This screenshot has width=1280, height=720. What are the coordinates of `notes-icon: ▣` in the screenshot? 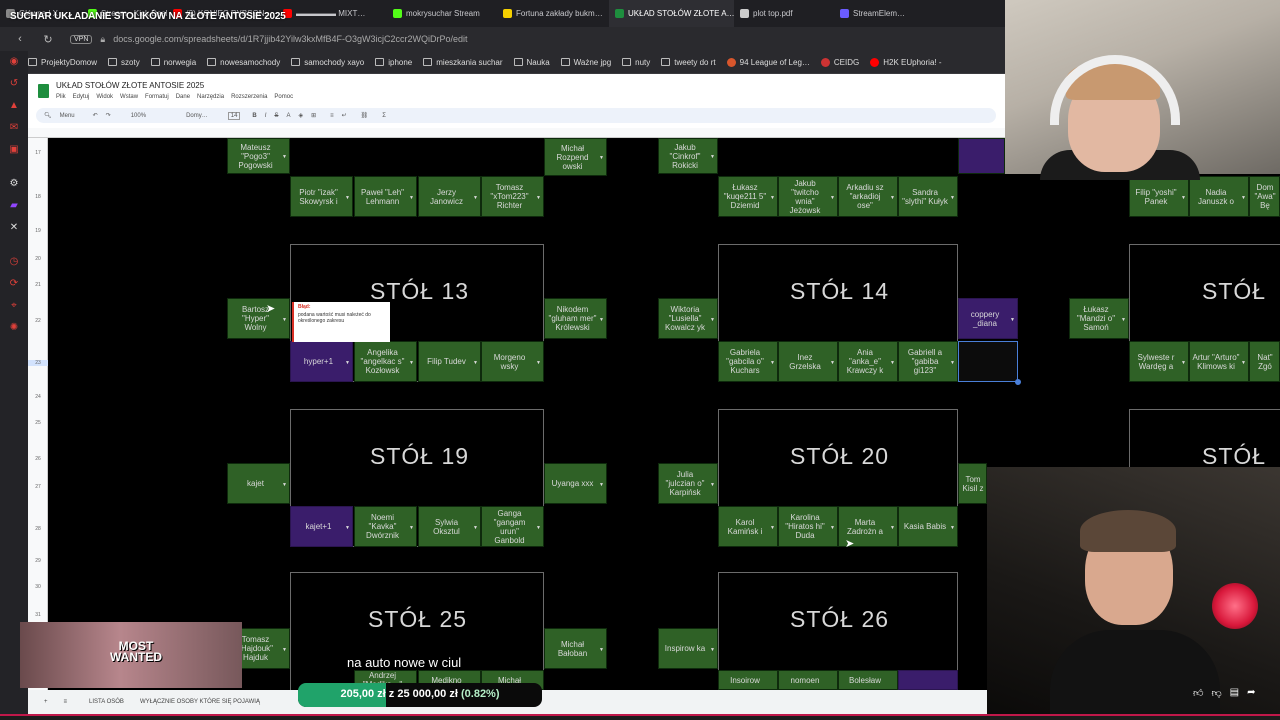 It's located at (14, 150).